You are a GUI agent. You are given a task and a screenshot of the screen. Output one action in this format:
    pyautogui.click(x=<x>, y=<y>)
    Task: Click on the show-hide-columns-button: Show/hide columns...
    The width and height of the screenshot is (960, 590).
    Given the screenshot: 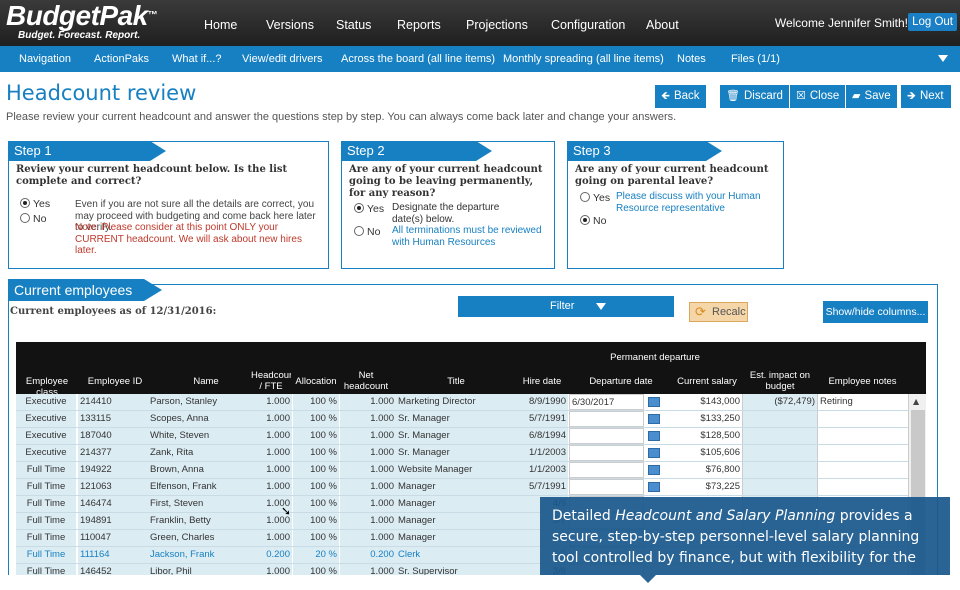 What is the action you would take?
    pyautogui.click(x=875, y=312)
    